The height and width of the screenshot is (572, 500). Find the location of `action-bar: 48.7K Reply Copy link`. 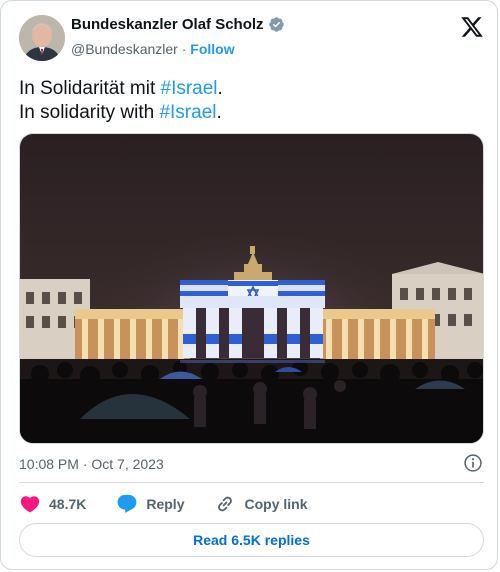

action-bar: 48.7K Reply Copy link is located at coordinates (178, 504).